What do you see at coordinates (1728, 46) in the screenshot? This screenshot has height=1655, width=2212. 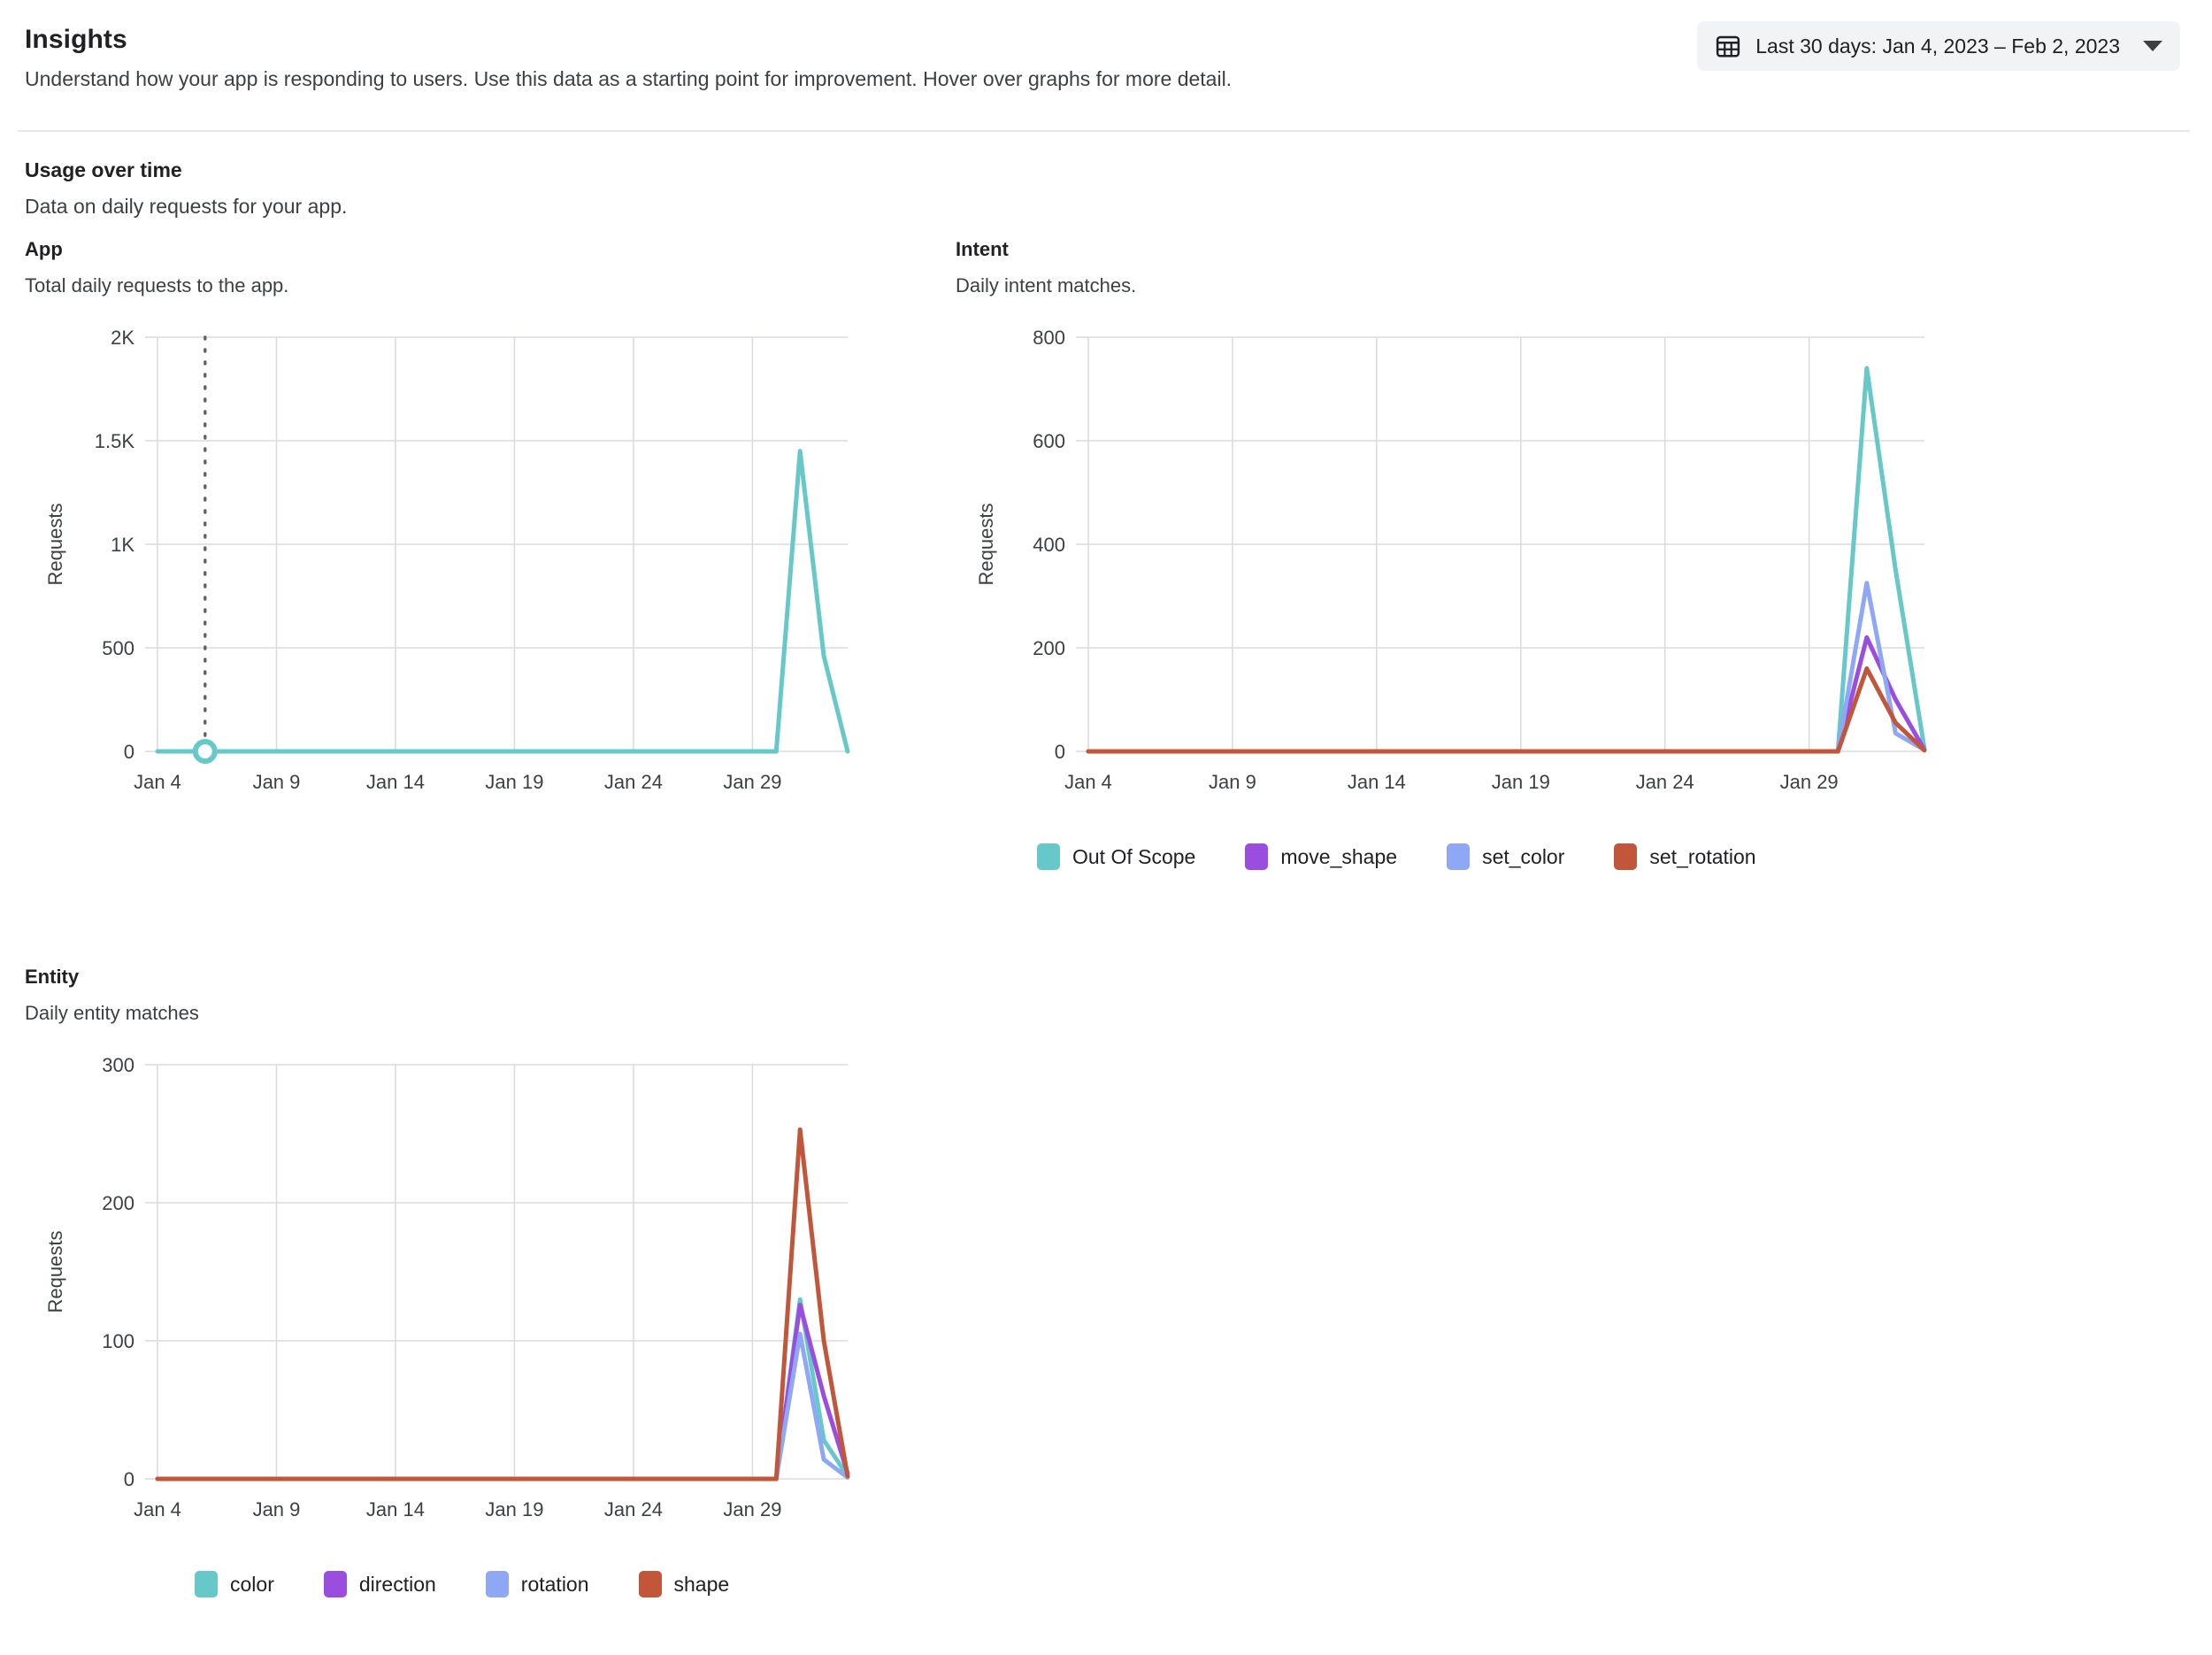 I see `calendar-icon` at bounding box center [1728, 46].